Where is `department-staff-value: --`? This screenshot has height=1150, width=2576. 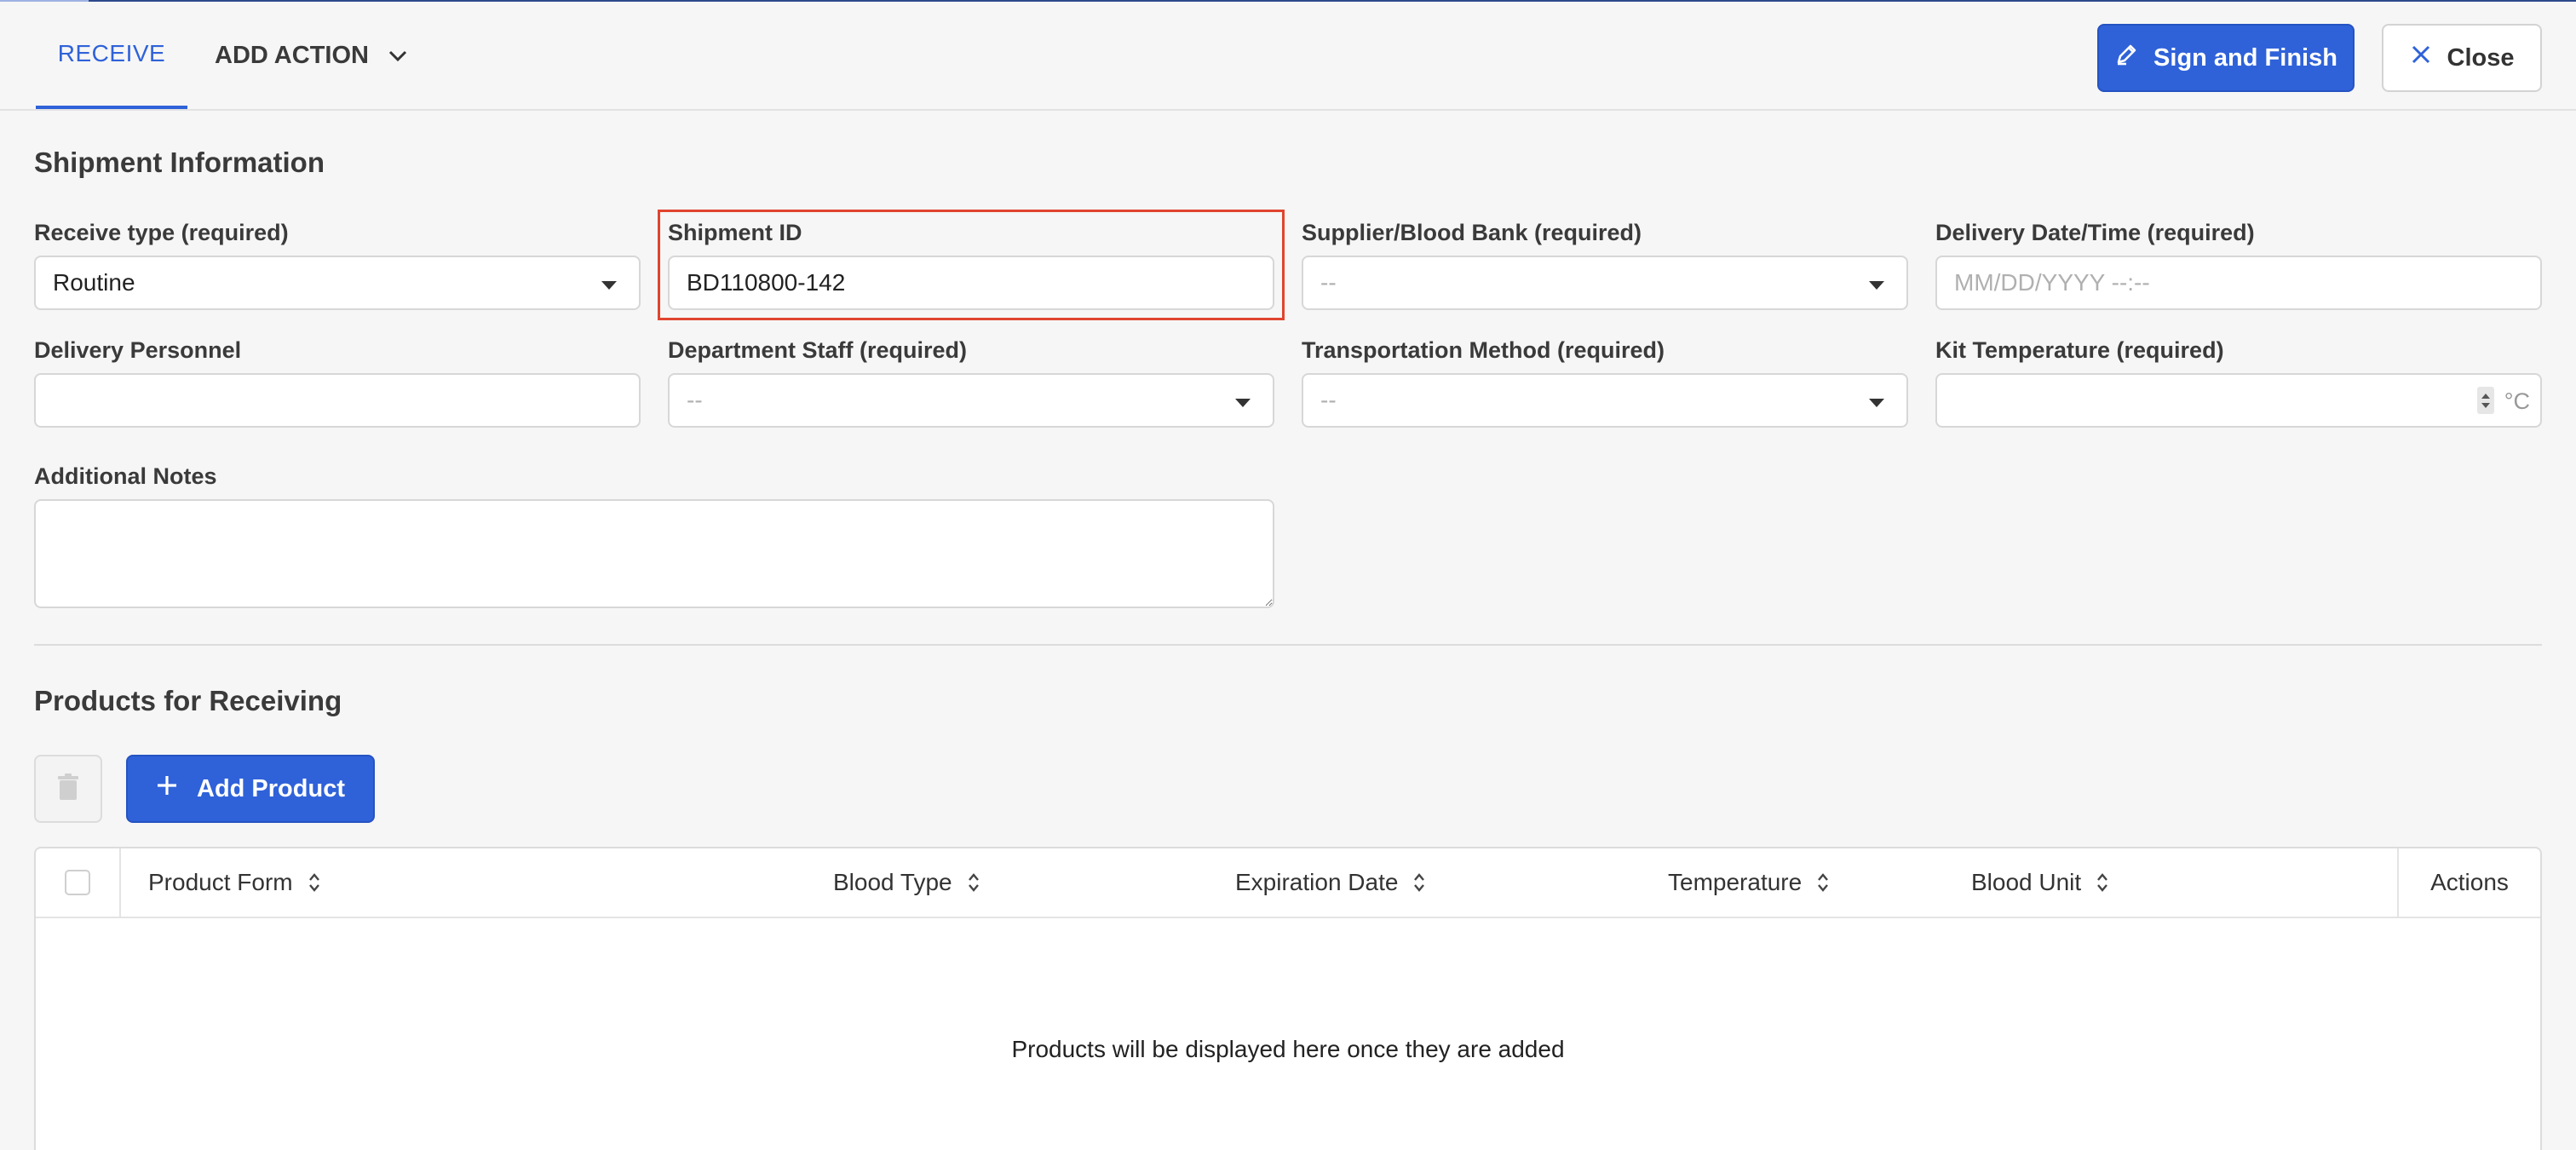
department-staff-value: -- is located at coordinates (695, 400).